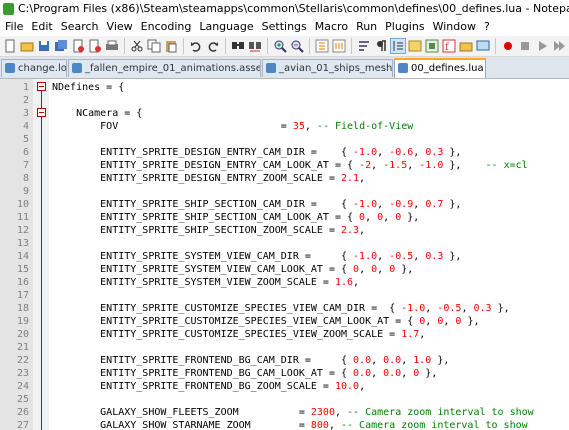 This screenshot has height=430, width=569. I want to click on find-icon, so click(238, 46).